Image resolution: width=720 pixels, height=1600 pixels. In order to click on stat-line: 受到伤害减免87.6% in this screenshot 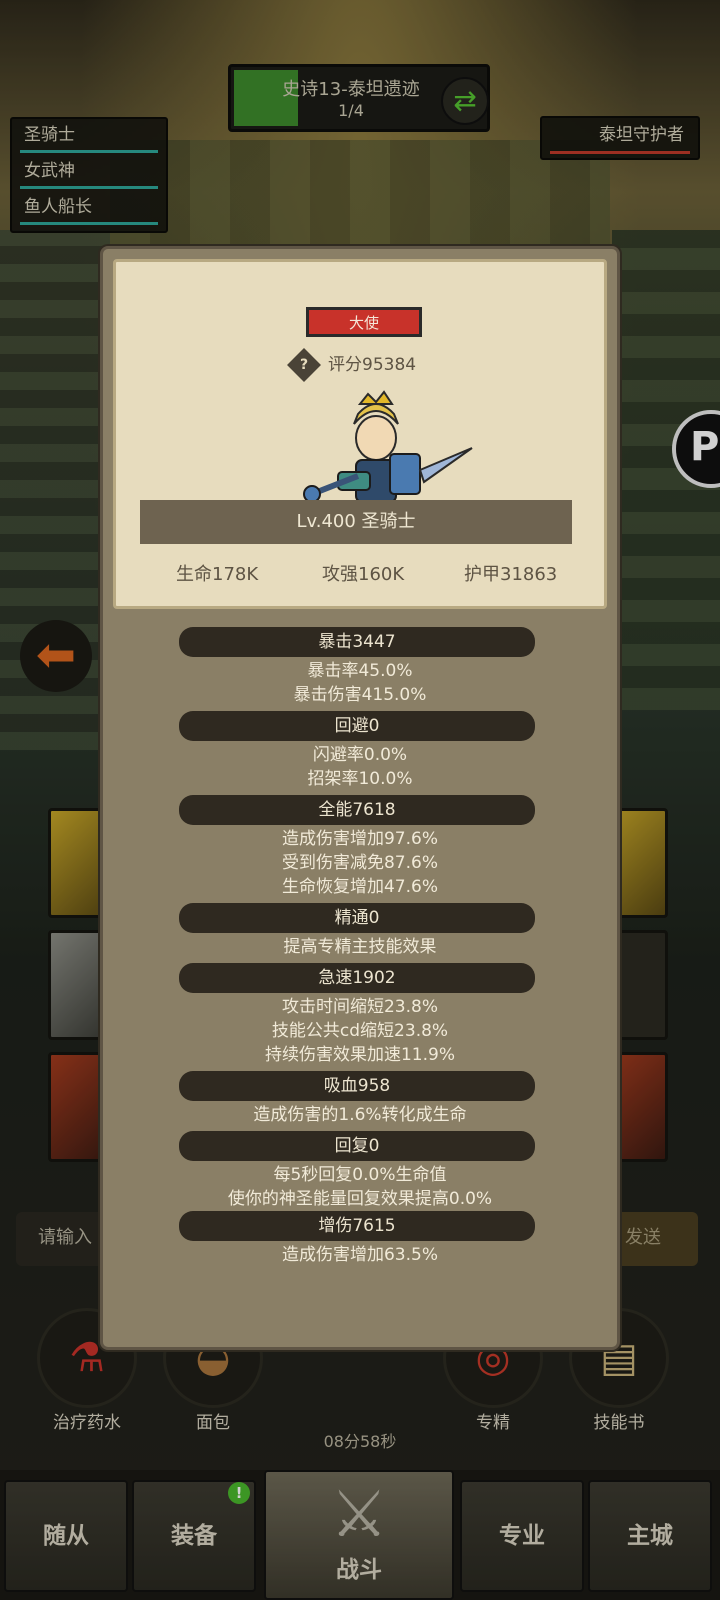, I will do `click(359, 863)`.